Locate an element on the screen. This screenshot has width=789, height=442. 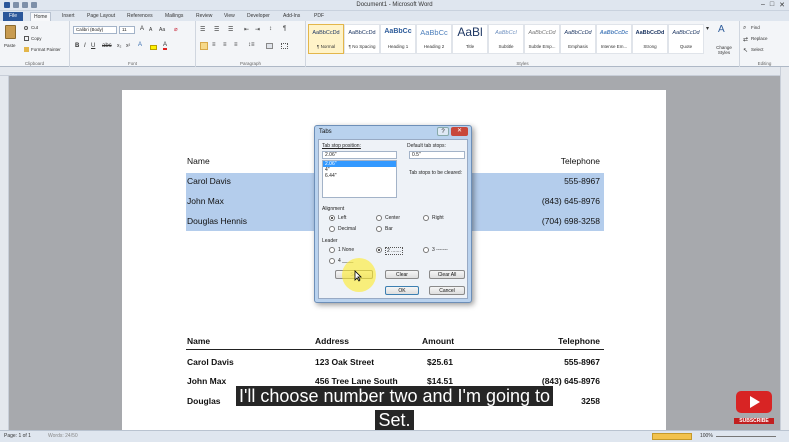
text-effects-icon: A is located at coordinates (140, 45).